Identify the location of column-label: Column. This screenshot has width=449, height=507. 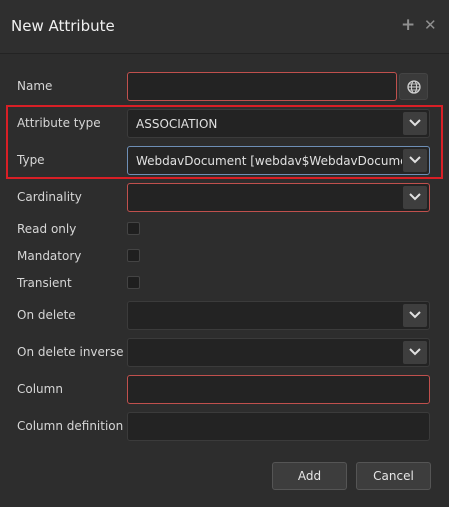
(40, 389).